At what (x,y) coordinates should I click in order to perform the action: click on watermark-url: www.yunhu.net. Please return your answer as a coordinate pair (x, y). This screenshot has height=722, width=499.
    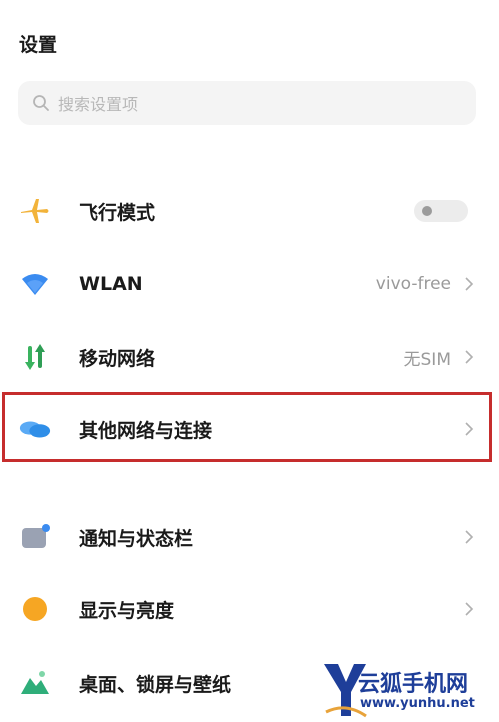
    Looking at the image, I should click on (417, 703).